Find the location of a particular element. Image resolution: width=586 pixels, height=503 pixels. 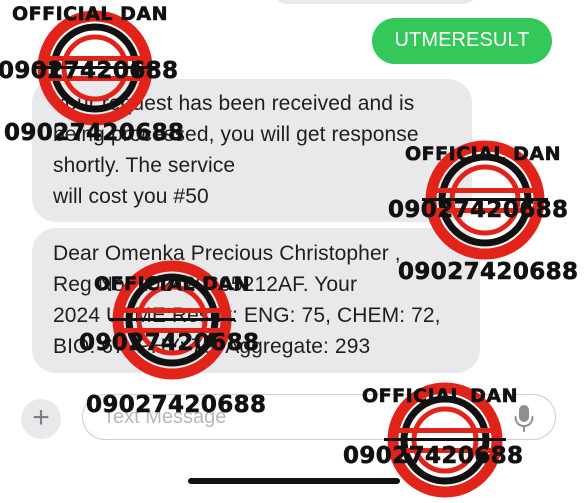

plus-icon: + is located at coordinates (41, 419).